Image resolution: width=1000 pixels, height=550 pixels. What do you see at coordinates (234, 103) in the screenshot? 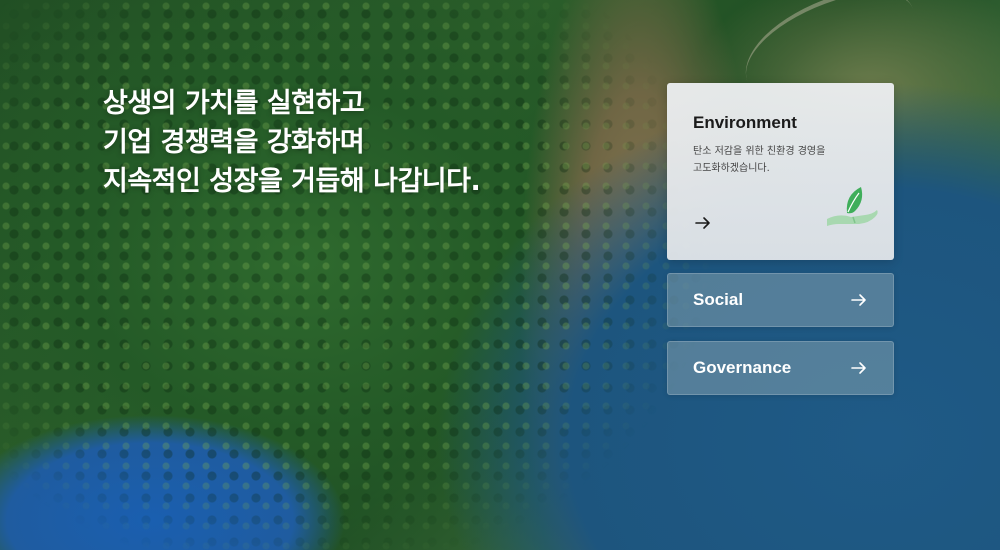
I see `headline-line: 상생의 가치를 실현하고` at bounding box center [234, 103].